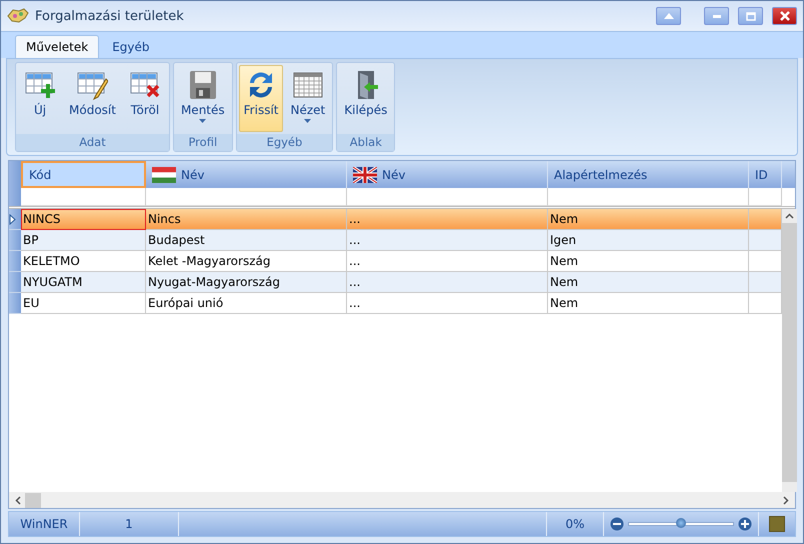  What do you see at coordinates (365, 142) in the screenshot?
I see `group-label: Ablak` at bounding box center [365, 142].